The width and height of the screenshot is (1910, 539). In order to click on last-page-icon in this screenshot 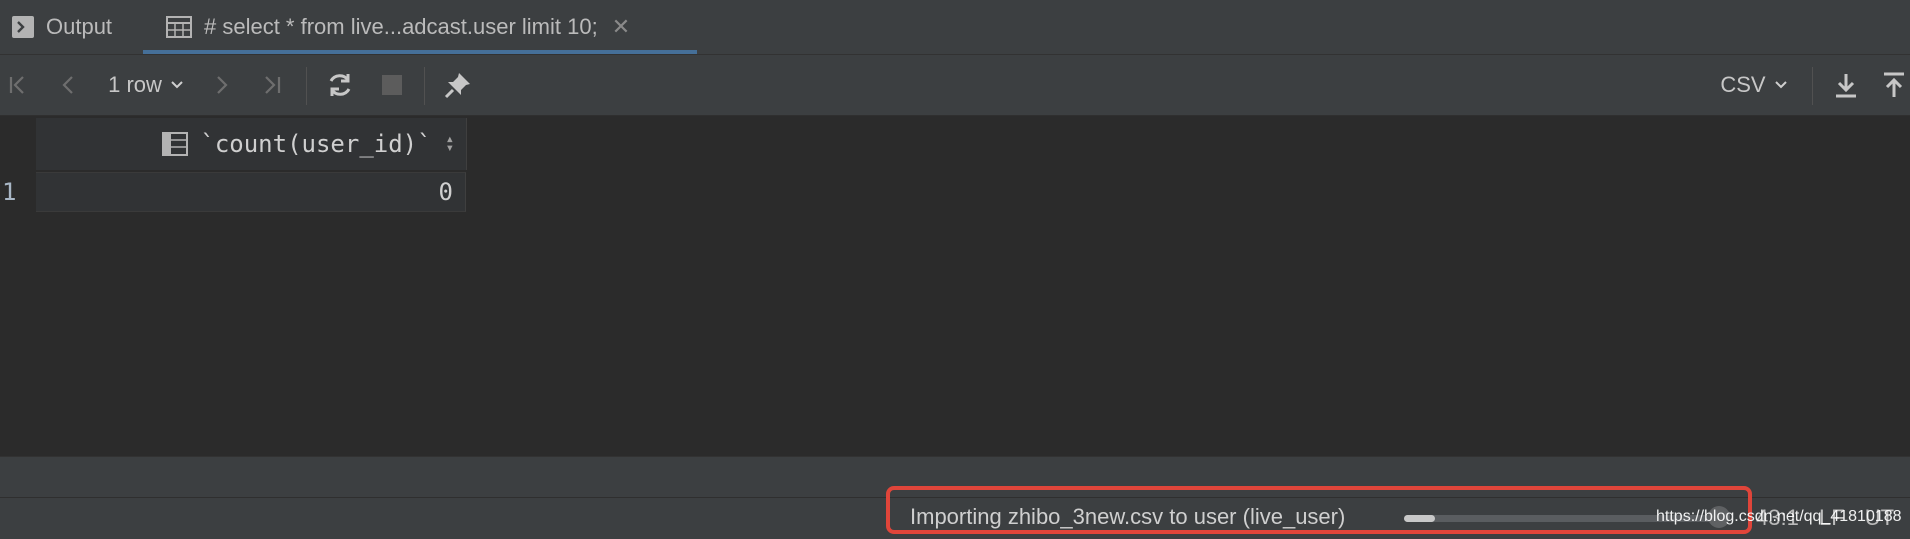, I will do `click(272, 85)`.